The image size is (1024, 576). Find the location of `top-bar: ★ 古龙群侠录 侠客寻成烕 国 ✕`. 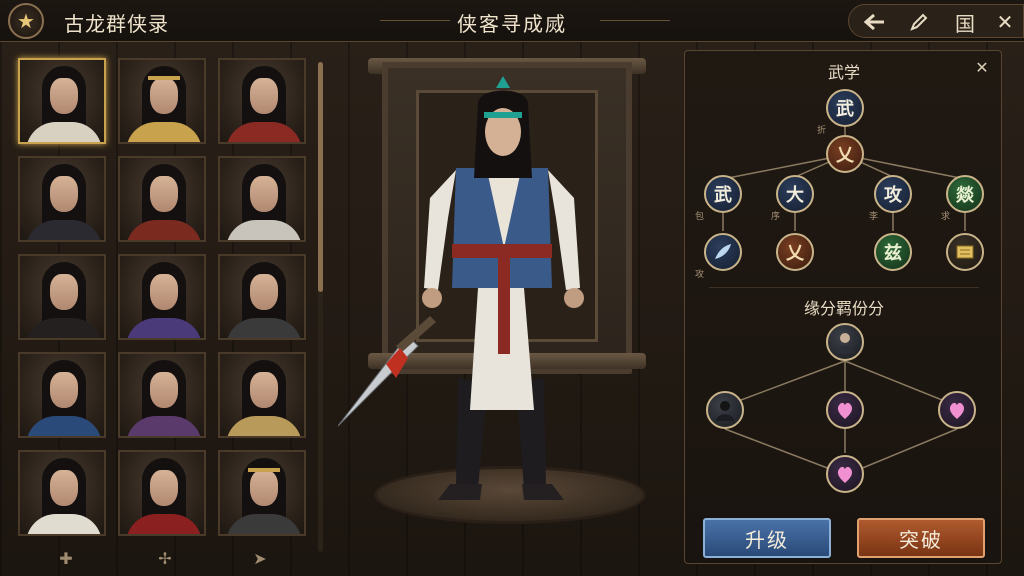

top-bar: ★ 古龙群侠录 侠客寻成烕 国 ✕ is located at coordinates (512, 21).